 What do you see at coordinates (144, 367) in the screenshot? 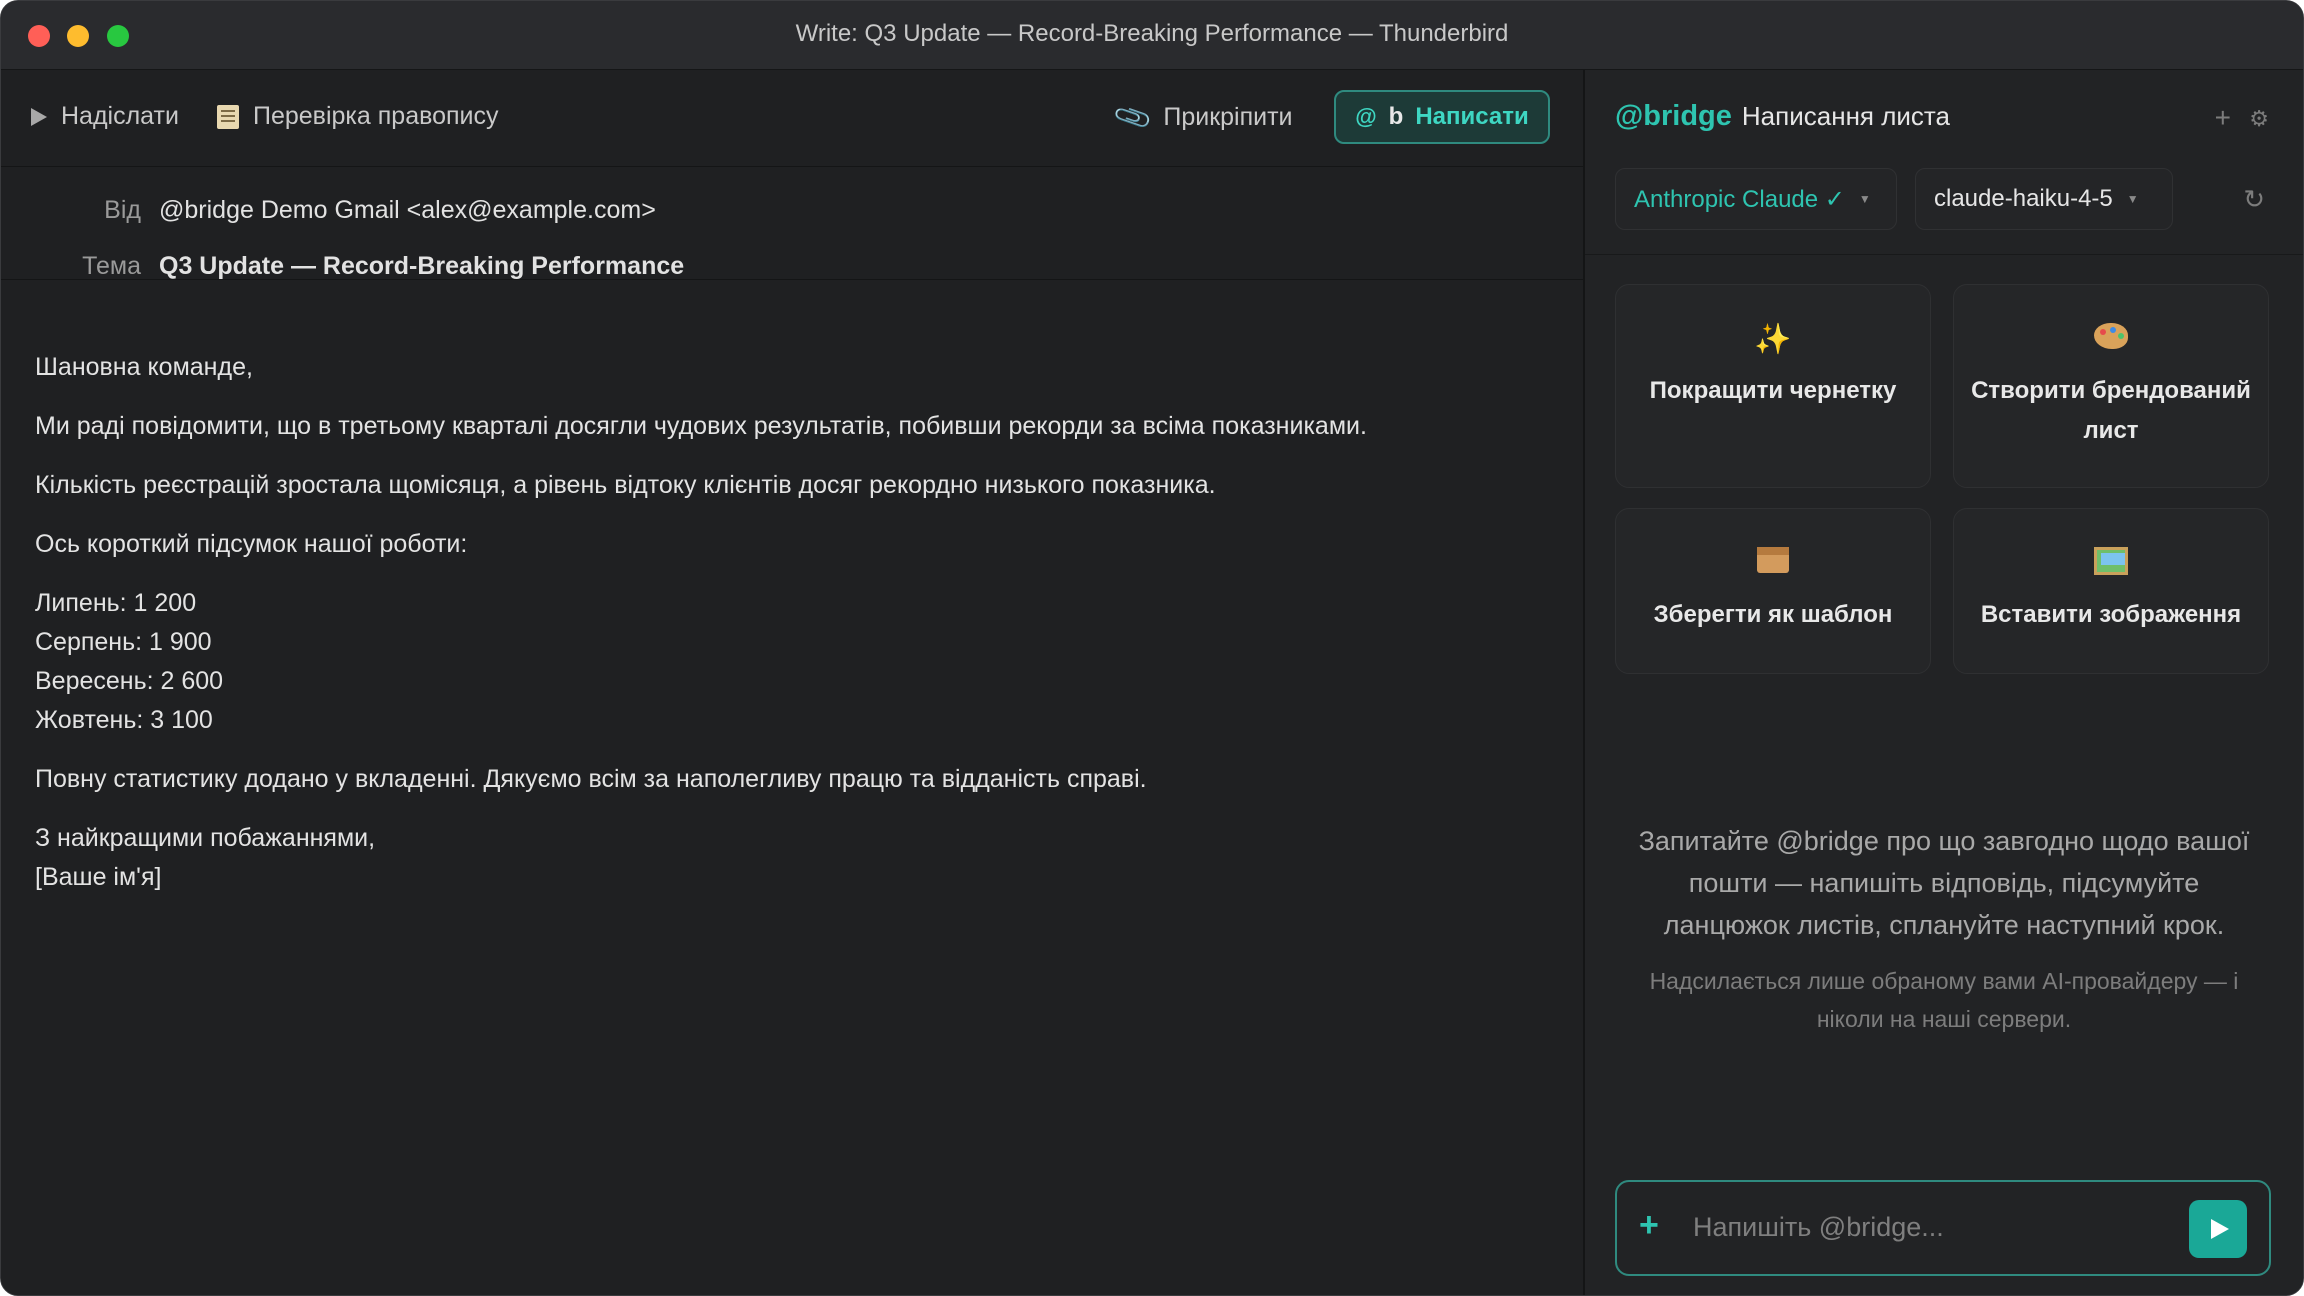
I see `body-greeting: Шановна команде,` at bounding box center [144, 367].